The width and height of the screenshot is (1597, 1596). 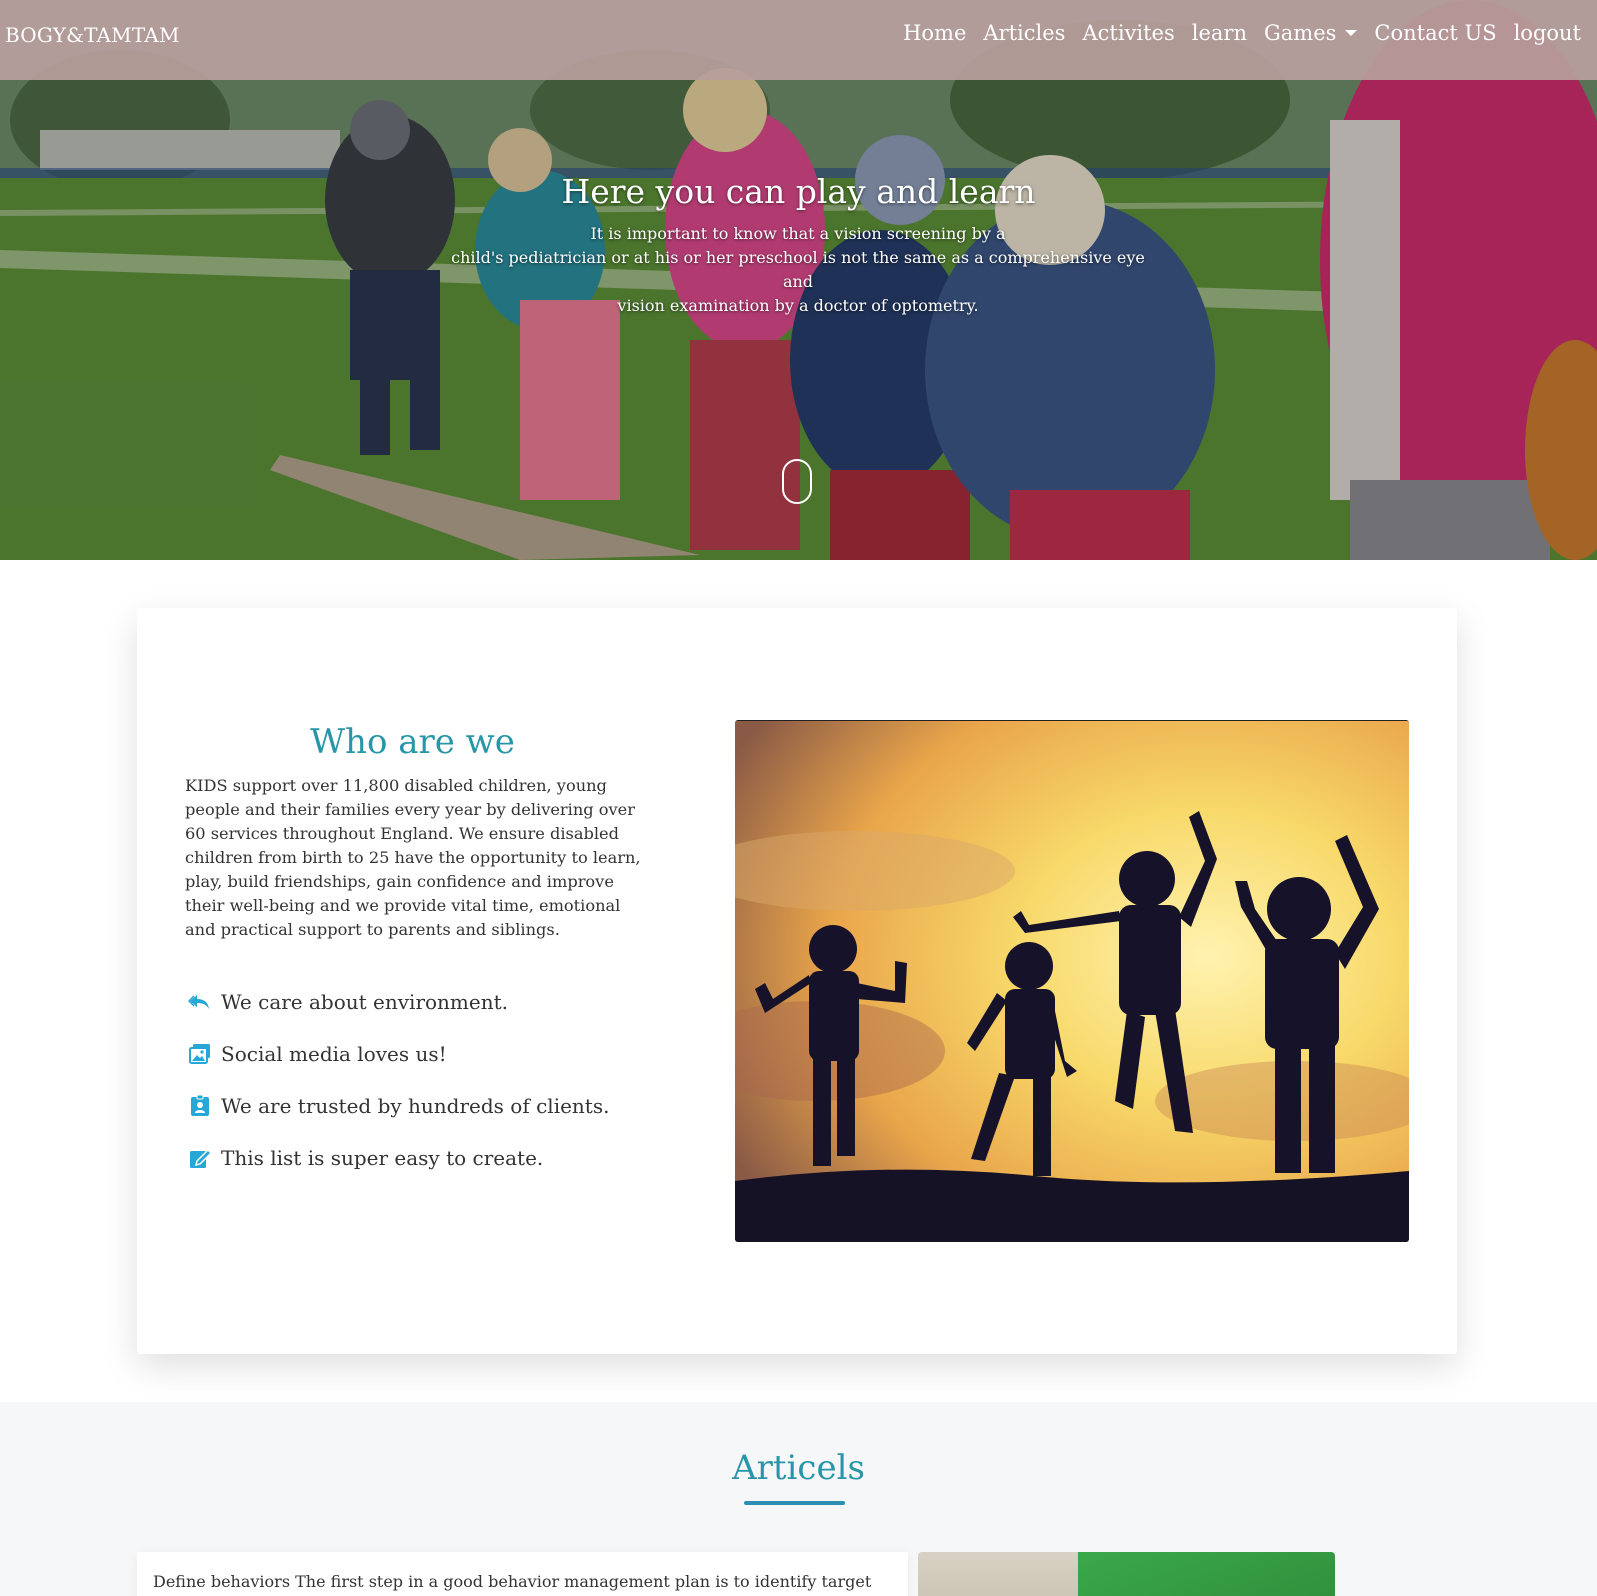 I want to click on feature-item: Social media loves us!, so click(x=317, y=1054).